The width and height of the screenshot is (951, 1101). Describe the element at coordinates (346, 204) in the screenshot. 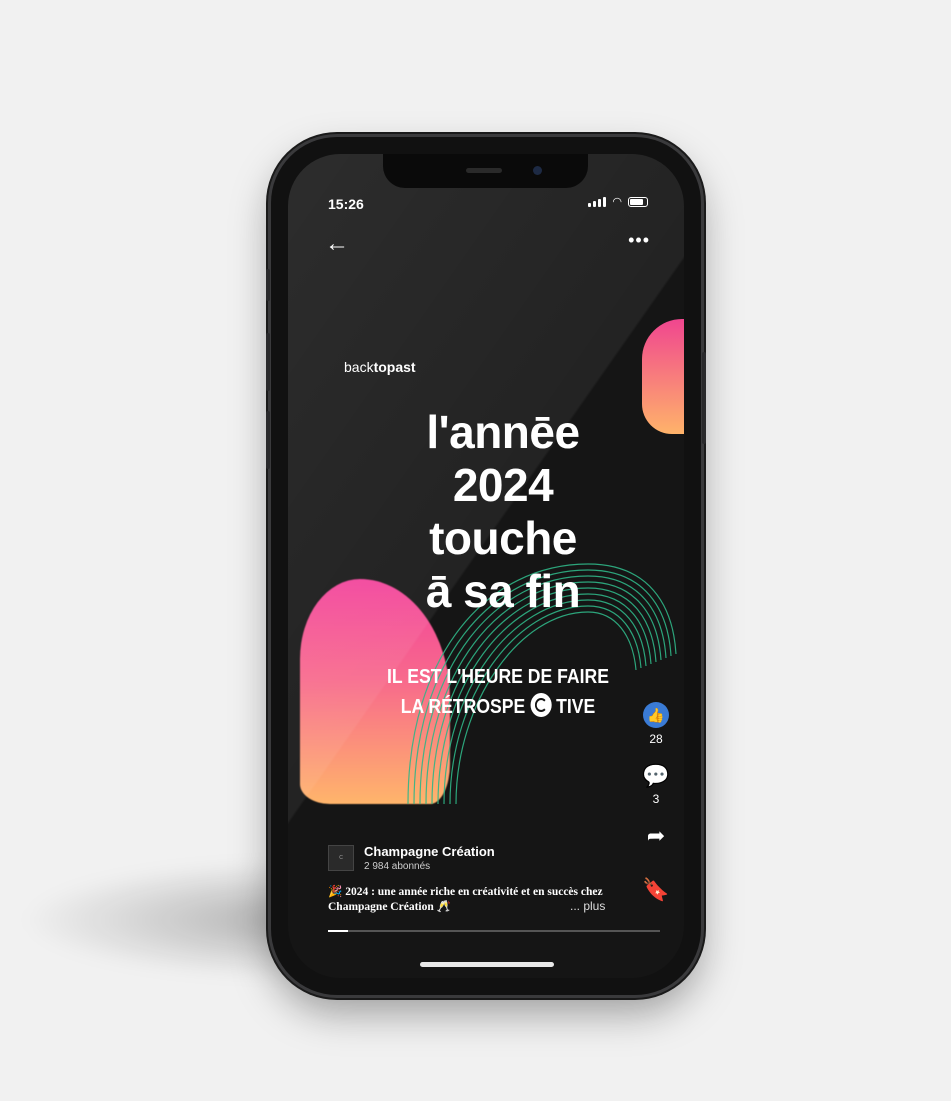

I see `status-time: 15:26` at that location.